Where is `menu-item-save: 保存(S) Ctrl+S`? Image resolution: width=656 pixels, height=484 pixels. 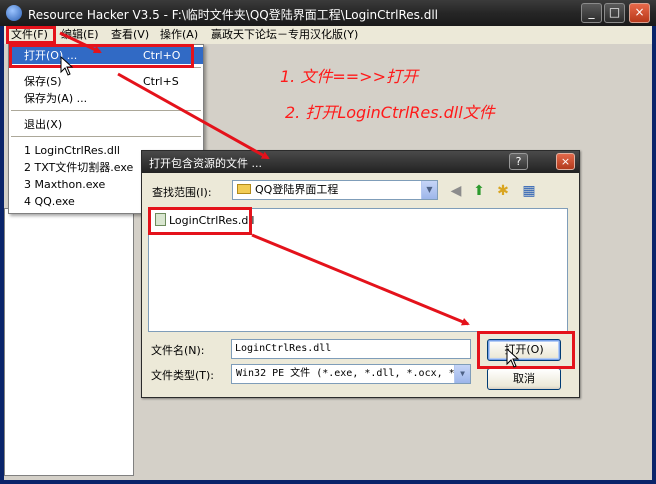
menu-item-save: 保存(S) Ctrl+S is located at coordinates (106, 81).